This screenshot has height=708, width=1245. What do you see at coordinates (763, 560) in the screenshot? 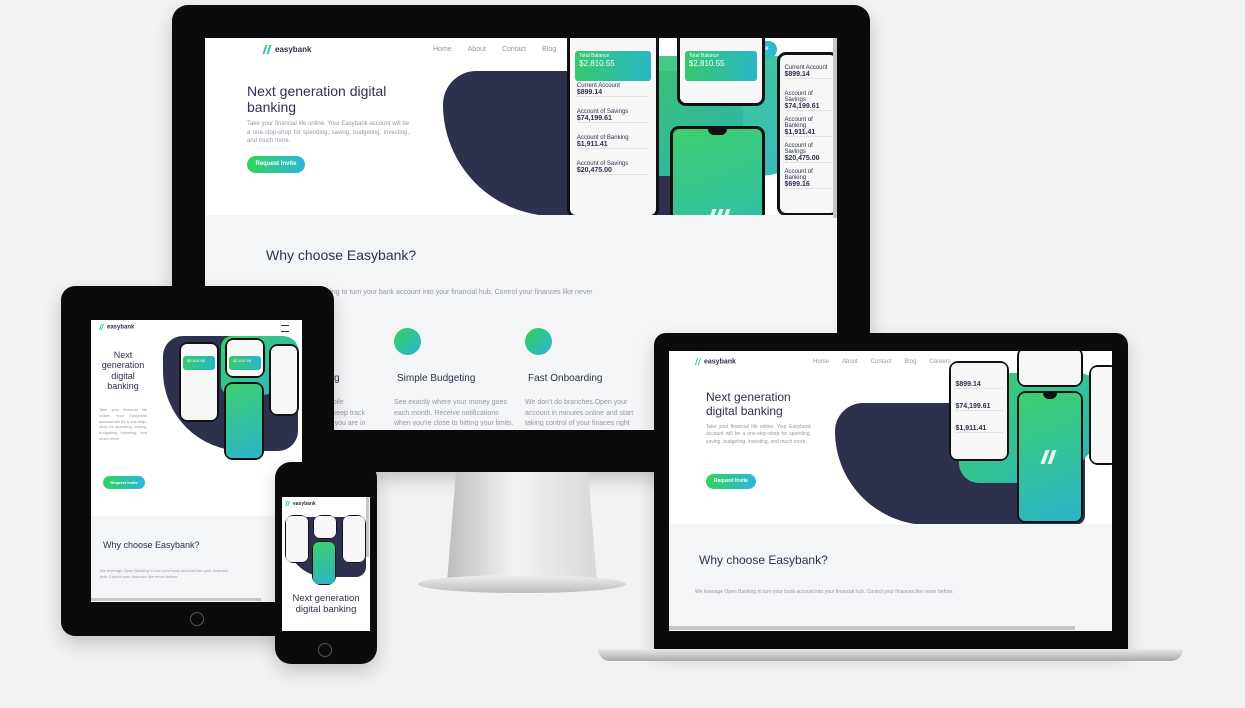
I see `laptop-why-title: Why choose Easybank?` at bounding box center [763, 560].